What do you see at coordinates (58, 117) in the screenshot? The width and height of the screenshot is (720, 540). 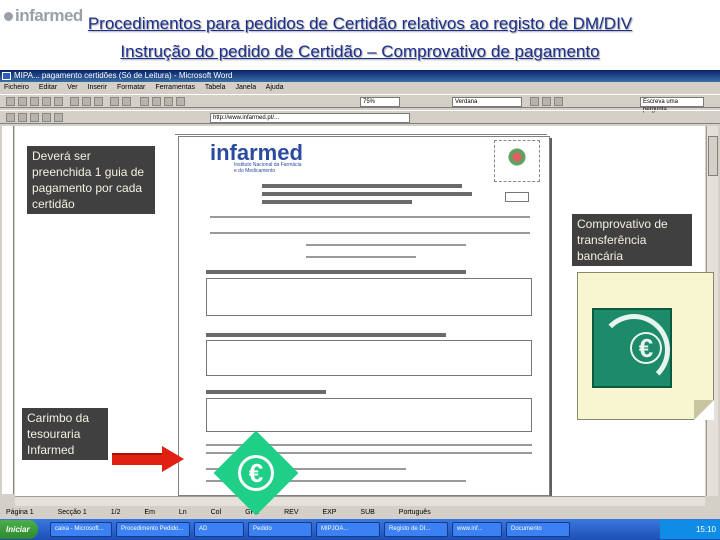 I see `home-icon` at bounding box center [58, 117].